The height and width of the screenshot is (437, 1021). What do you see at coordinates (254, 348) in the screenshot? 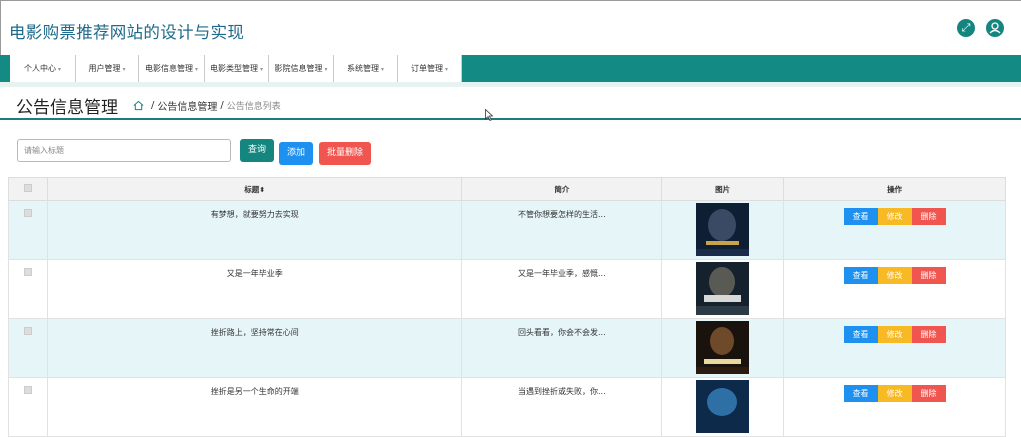
I see `row-title: 挫折路上，坚持常在心间` at bounding box center [254, 348].